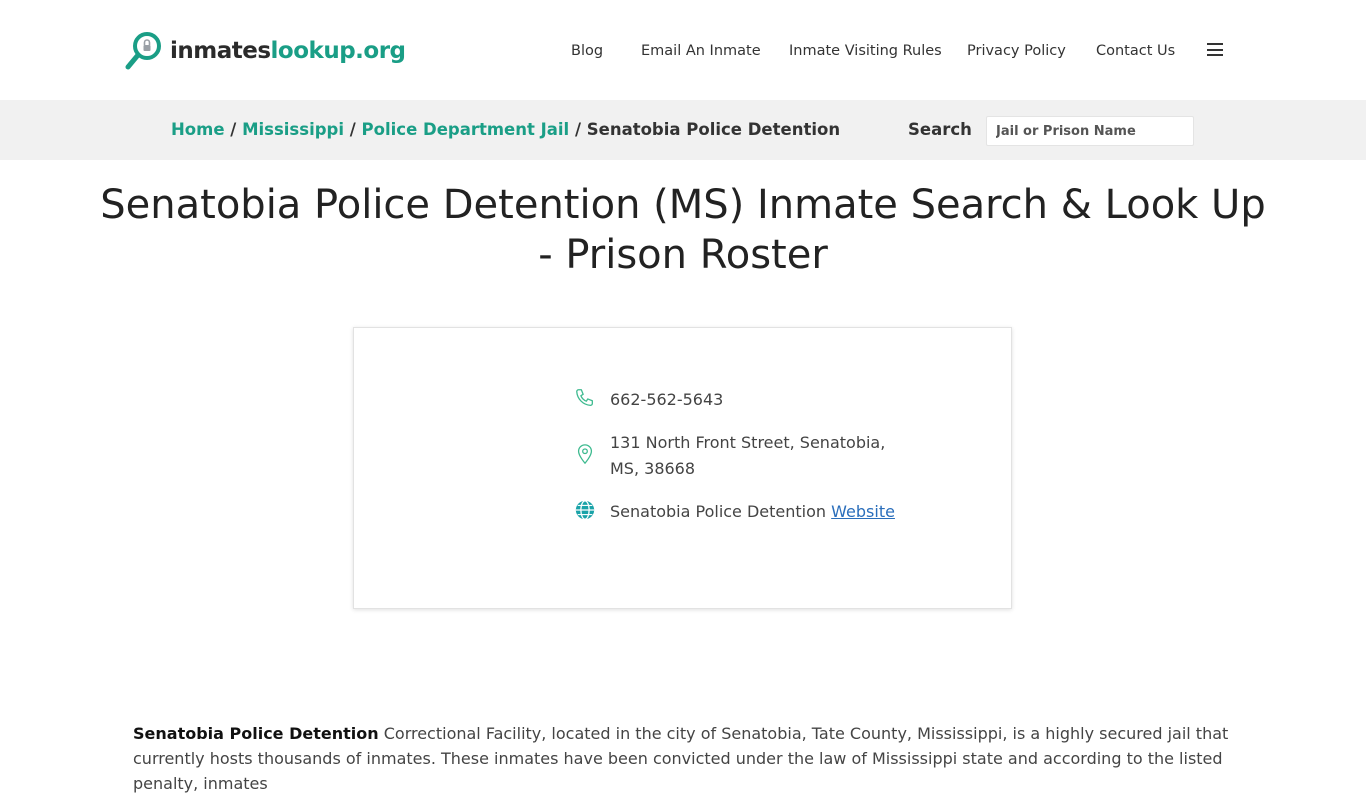 This screenshot has width=1366, height=796. What do you see at coordinates (256, 733) in the screenshot?
I see `intro-bold: Senatobia Police Detention` at bounding box center [256, 733].